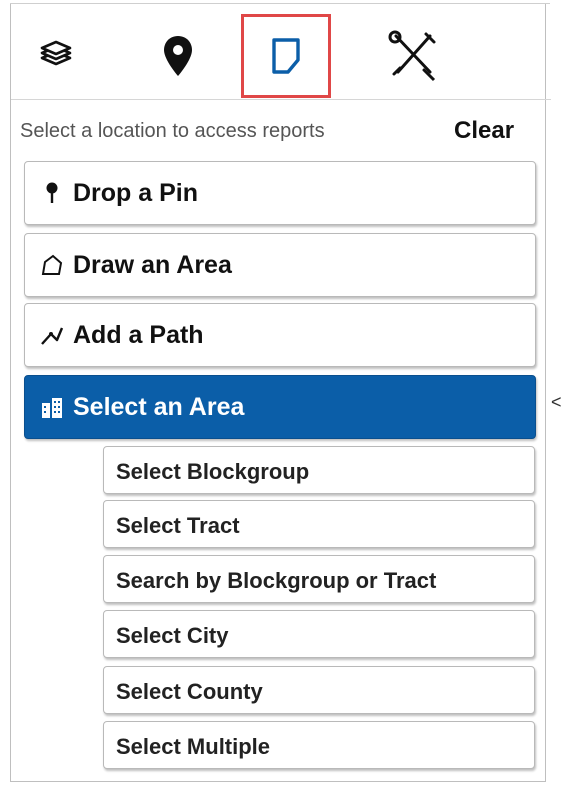 This screenshot has width=563, height=787. What do you see at coordinates (193, 746) in the screenshot?
I see `select-multiple-label: Select Multiple` at bounding box center [193, 746].